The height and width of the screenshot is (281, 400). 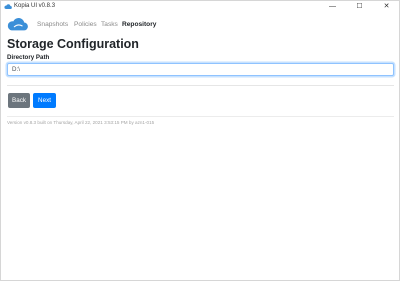 I want to click on kopia-cloud-icon, so click(x=8, y=7).